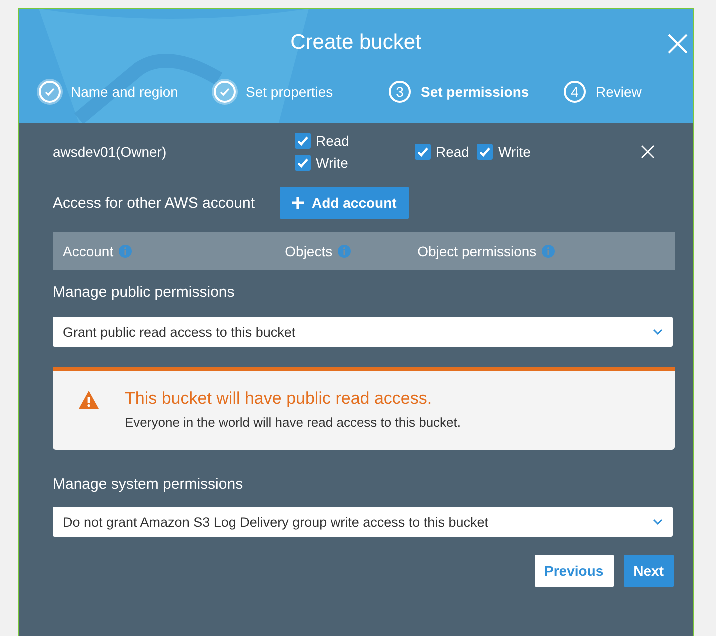  What do you see at coordinates (575, 92) in the screenshot?
I see `step-number: 4` at bounding box center [575, 92].